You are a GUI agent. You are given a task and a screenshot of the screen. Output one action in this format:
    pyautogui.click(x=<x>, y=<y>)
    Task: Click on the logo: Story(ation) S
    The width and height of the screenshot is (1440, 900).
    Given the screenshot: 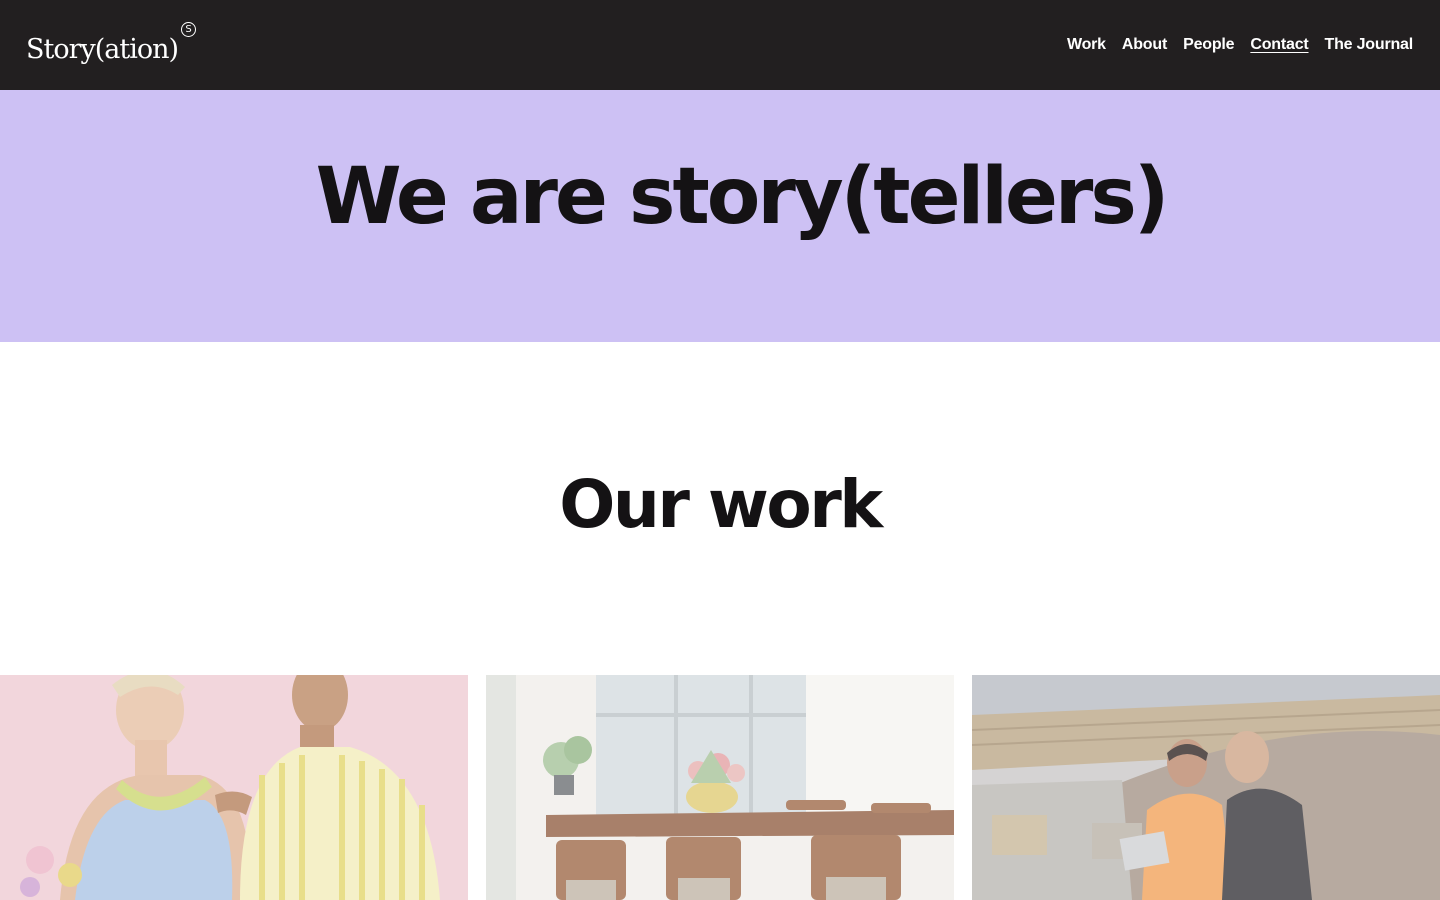 What is the action you would take?
    pyautogui.click(x=111, y=43)
    